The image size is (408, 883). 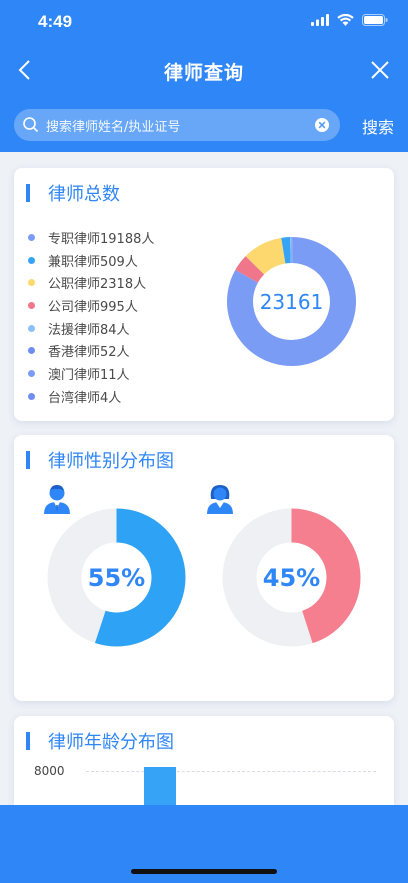 What do you see at coordinates (375, 20) in the screenshot?
I see `battery-icon` at bounding box center [375, 20].